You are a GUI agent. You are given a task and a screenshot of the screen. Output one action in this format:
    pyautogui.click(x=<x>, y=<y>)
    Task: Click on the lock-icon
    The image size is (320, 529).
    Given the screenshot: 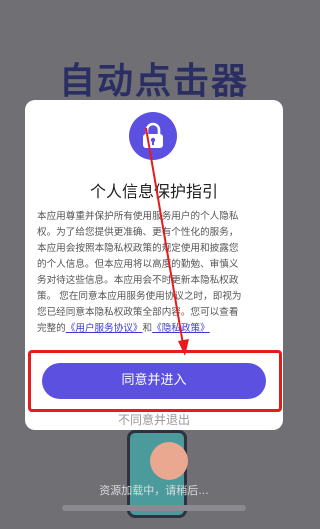 What is the action you would take?
    pyautogui.click(x=153, y=136)
    